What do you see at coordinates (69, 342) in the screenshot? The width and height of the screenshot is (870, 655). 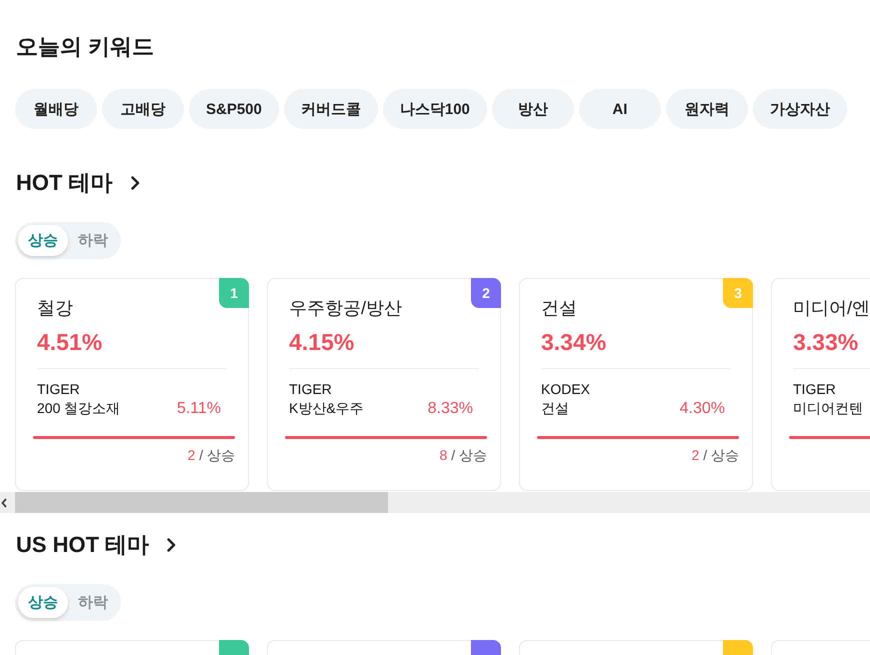 I see `theme-change: 4.51%` at bounding box center [69, 342].